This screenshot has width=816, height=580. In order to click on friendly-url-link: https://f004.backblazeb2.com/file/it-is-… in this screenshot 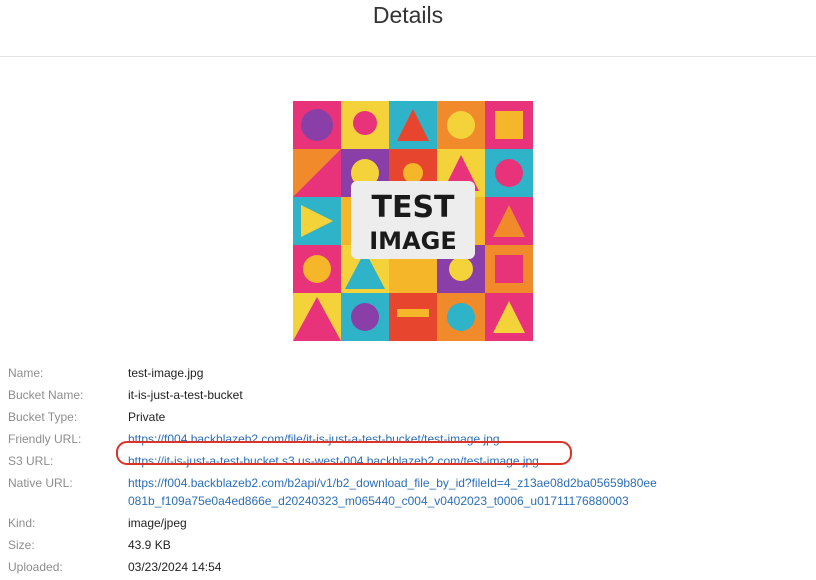, I will do `click(314, 439)`.